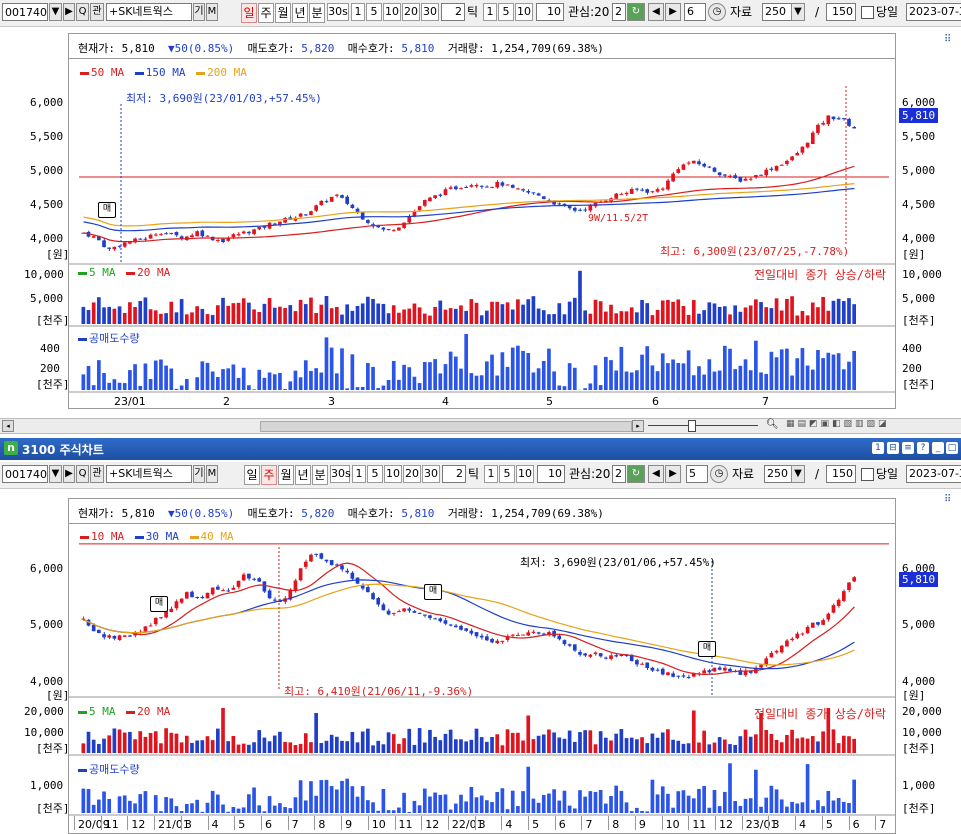  I want to click on view-count-input: 150, so click(841, 12).